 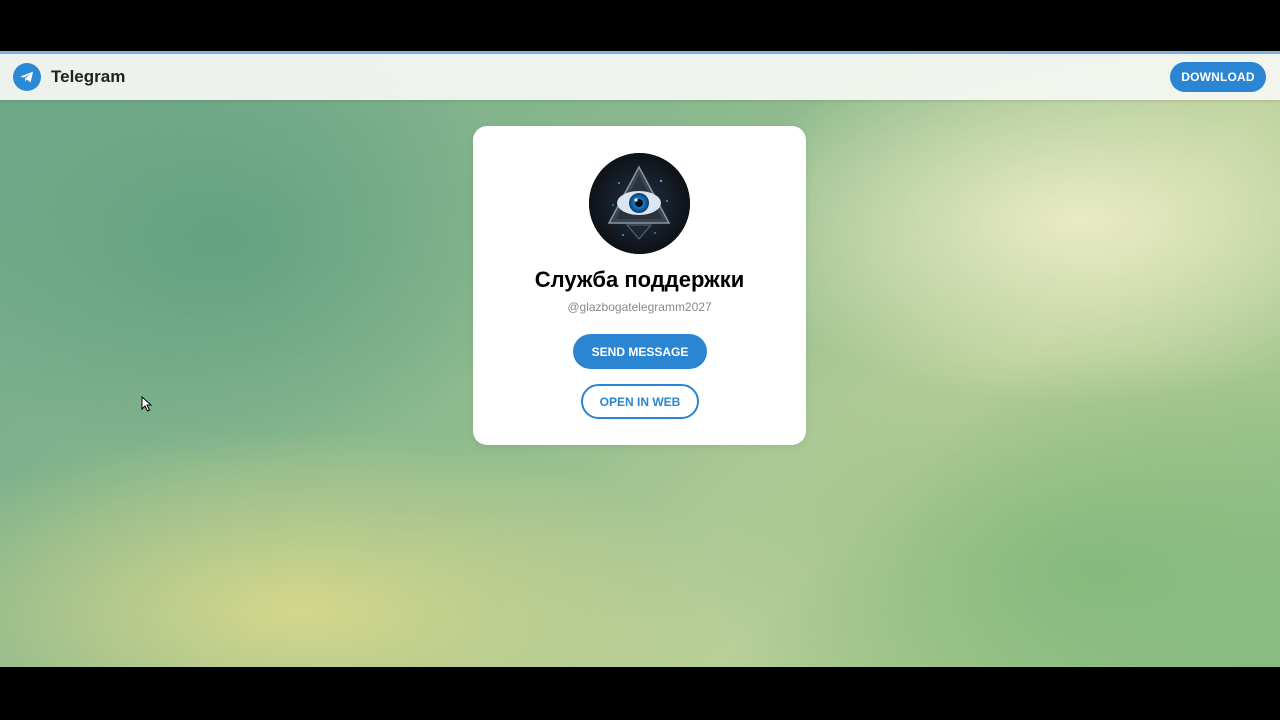 I want to click on open-in-web-button: OPEN IN WEB, so click(x=640, y=401).